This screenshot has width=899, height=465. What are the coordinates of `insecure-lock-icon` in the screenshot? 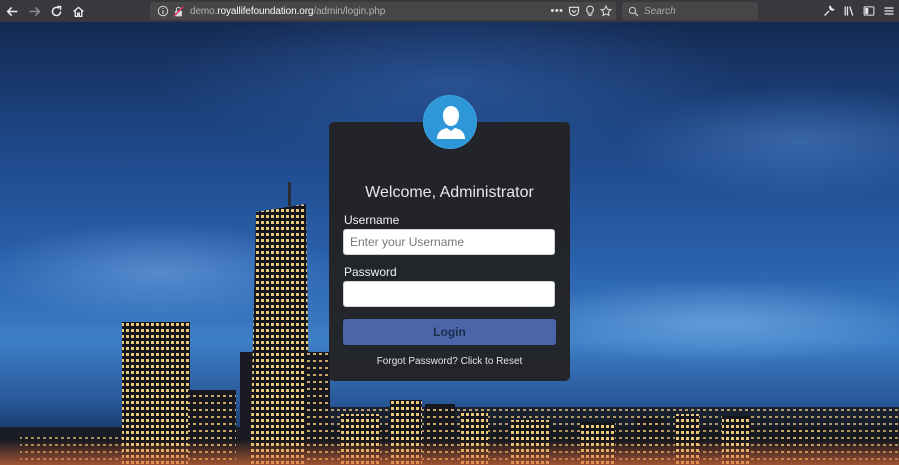 It's located at (178, 11).